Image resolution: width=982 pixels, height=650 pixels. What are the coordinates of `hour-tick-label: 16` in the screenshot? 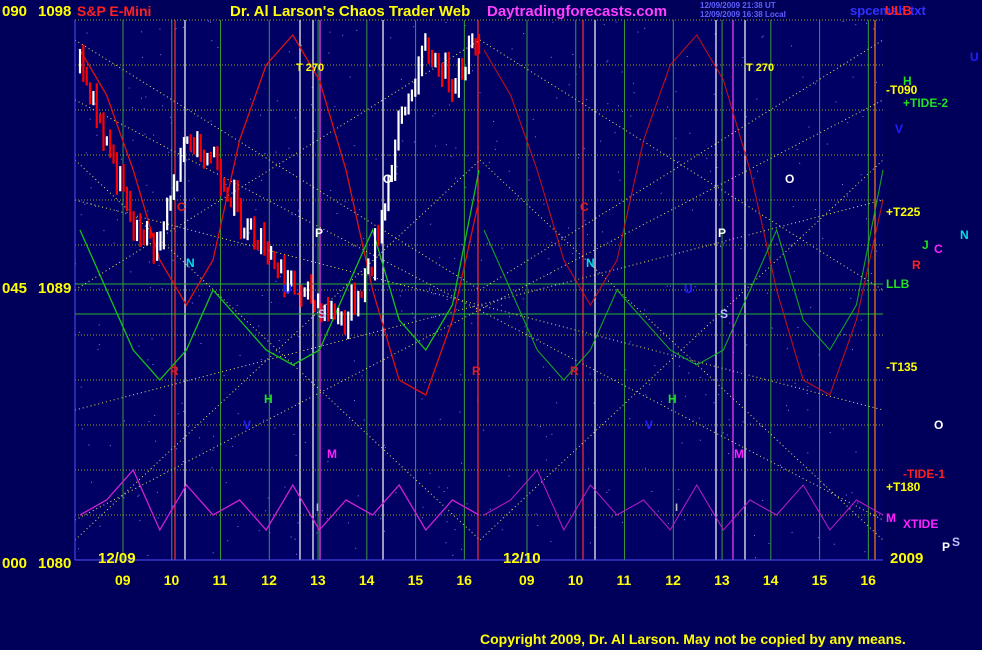 It's located at (868, 580).